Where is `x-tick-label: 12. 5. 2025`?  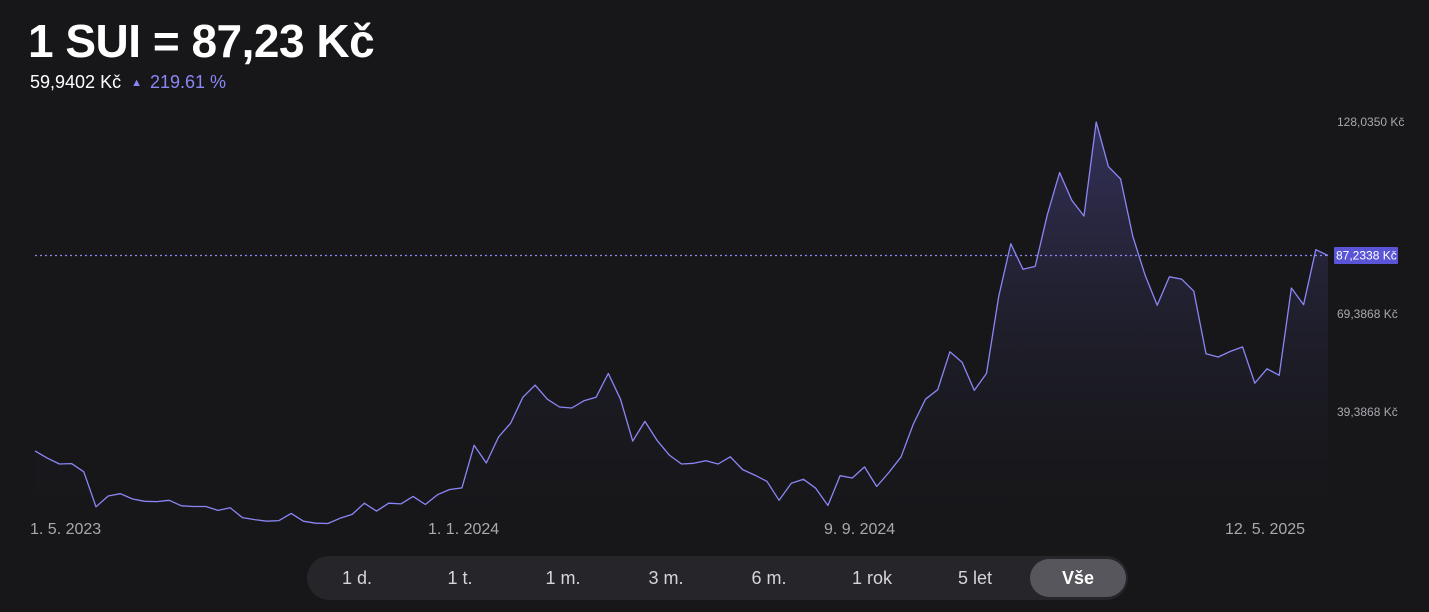
x-tick-label: 12. 5. 2025 is located at coordinates (1265, 529).